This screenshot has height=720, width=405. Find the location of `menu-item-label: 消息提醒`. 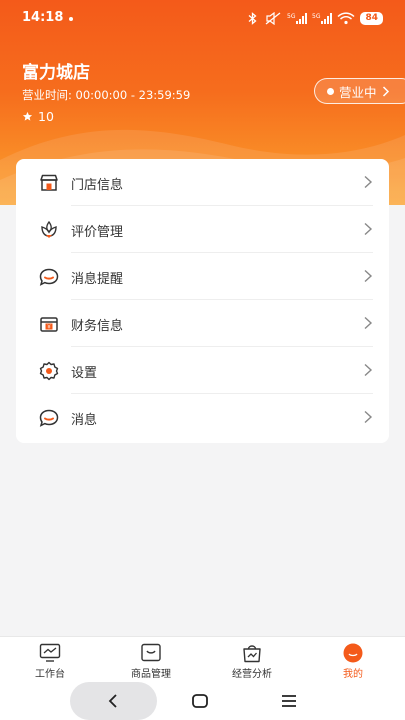

menu-item-label: 消息提醒 is located at coordinates (97, 279).